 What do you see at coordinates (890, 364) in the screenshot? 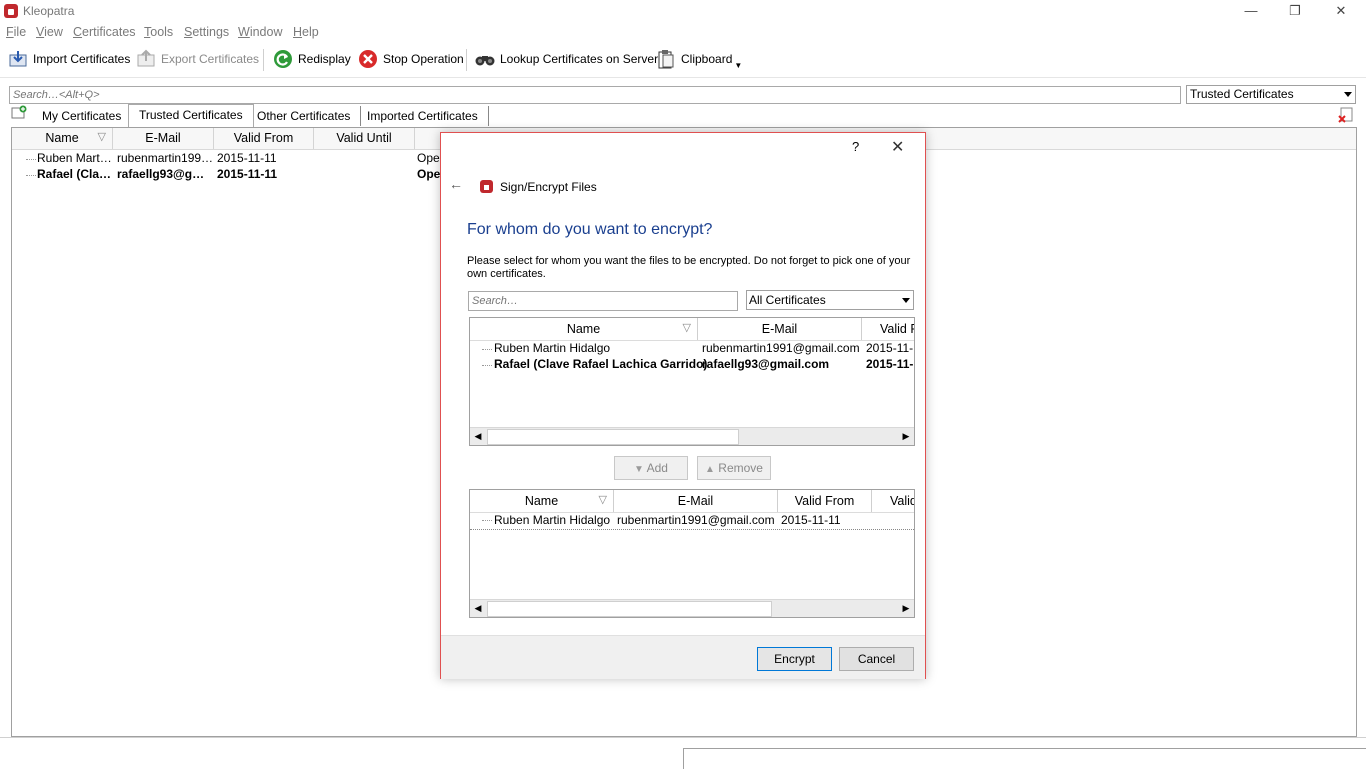
I see `row-valid-from: 2015-11-` at bounding box center [890, 364].